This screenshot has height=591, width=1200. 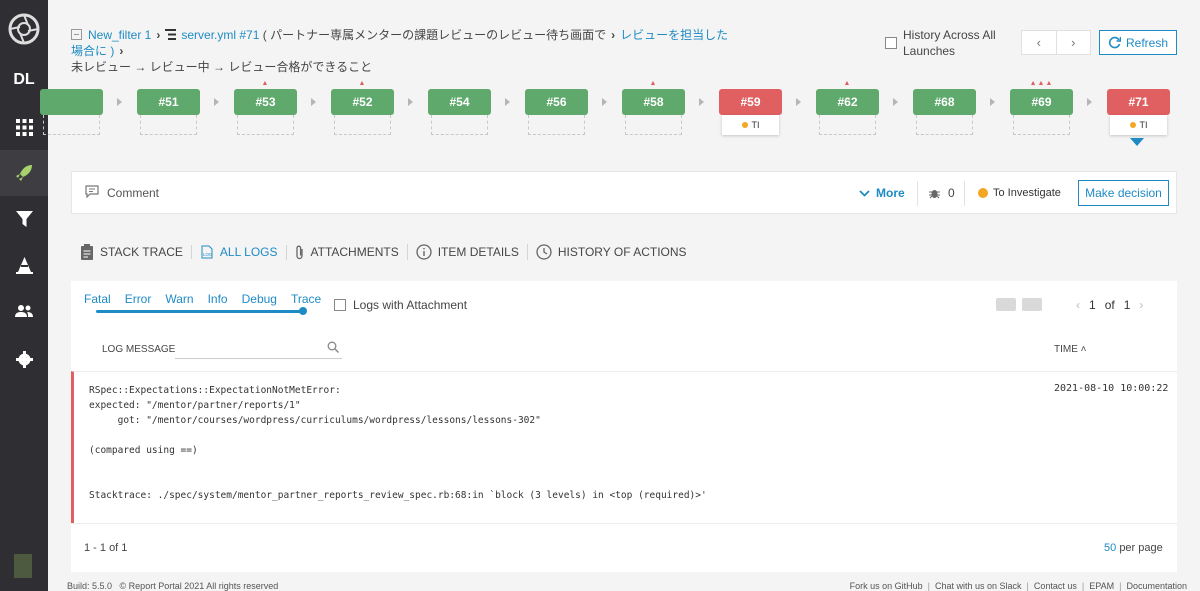 What do you see at coordinates (202, 299) in the screenshot?
I see `log-level-selector: Fatal Error Warn Info Debug Trace` at bounding box center [202, 299].